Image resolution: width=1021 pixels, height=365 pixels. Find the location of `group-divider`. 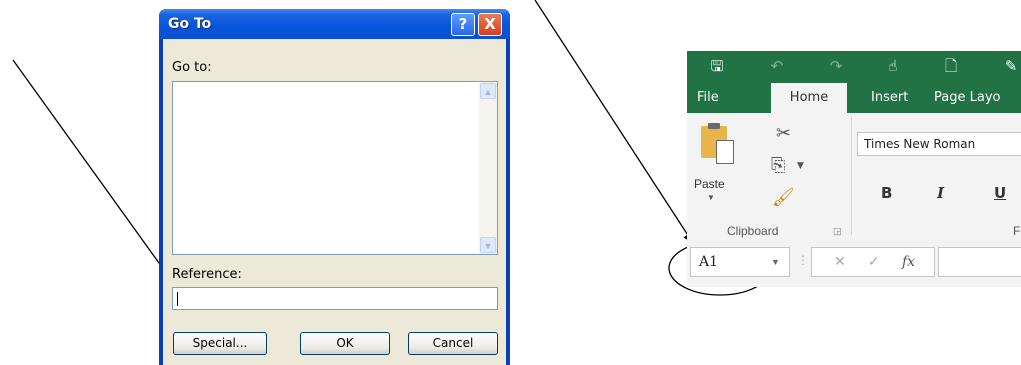

group-divider is located at coordinates (851, 176).